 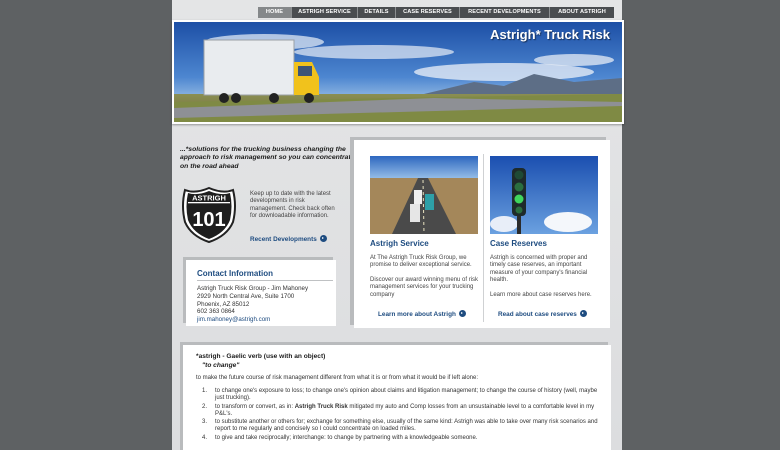 I want to click on nav-astrigh-service: ASTRIGH SERVICE, so click(x=325, y=12).